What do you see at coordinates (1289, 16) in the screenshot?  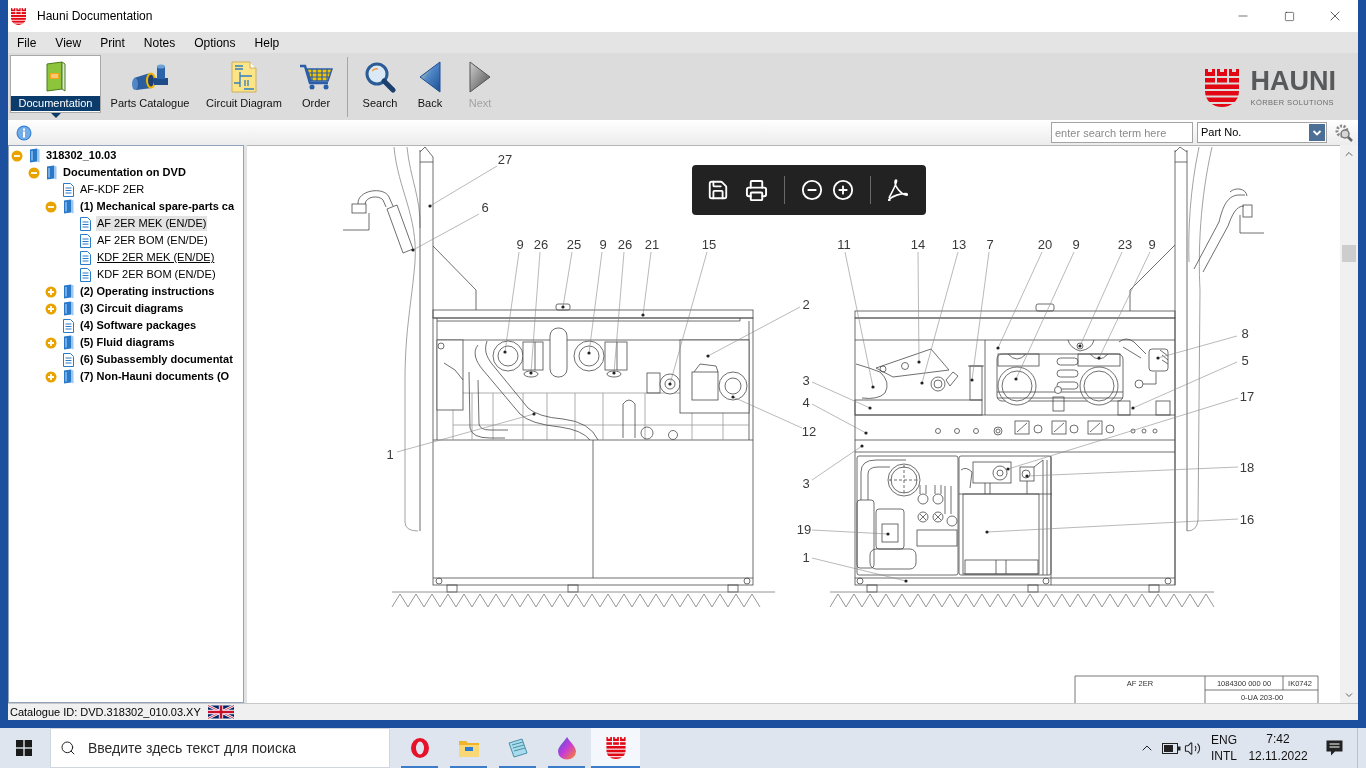 I see `maximize-icon` at bounding box center [1289, 16].